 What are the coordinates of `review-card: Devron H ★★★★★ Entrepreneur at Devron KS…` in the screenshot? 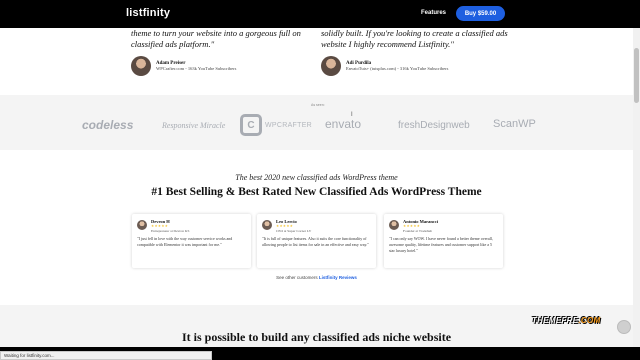 It's located at (191, 241).